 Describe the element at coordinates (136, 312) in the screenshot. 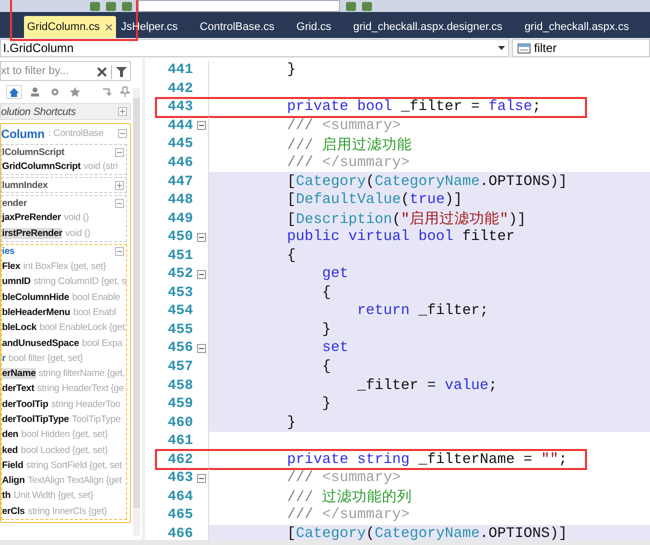

I see `scrollbar` at that location.